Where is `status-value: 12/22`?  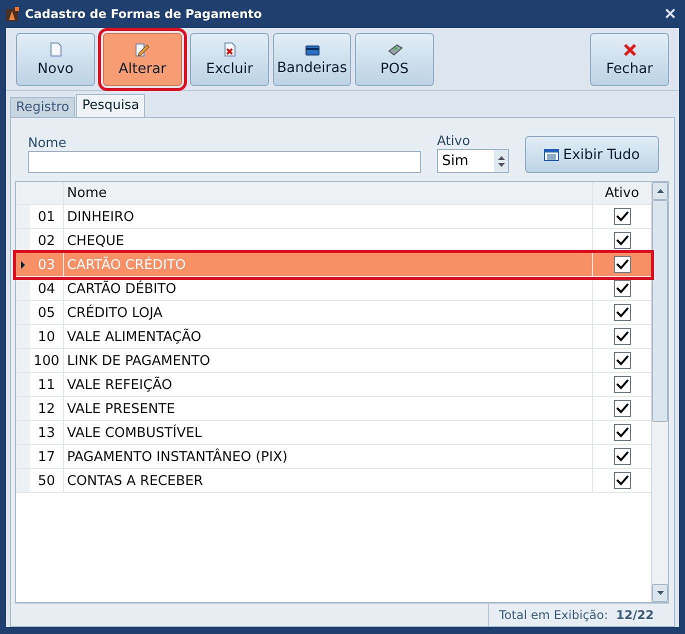 status-value: 12/22 is located at coordinates (635, 615).